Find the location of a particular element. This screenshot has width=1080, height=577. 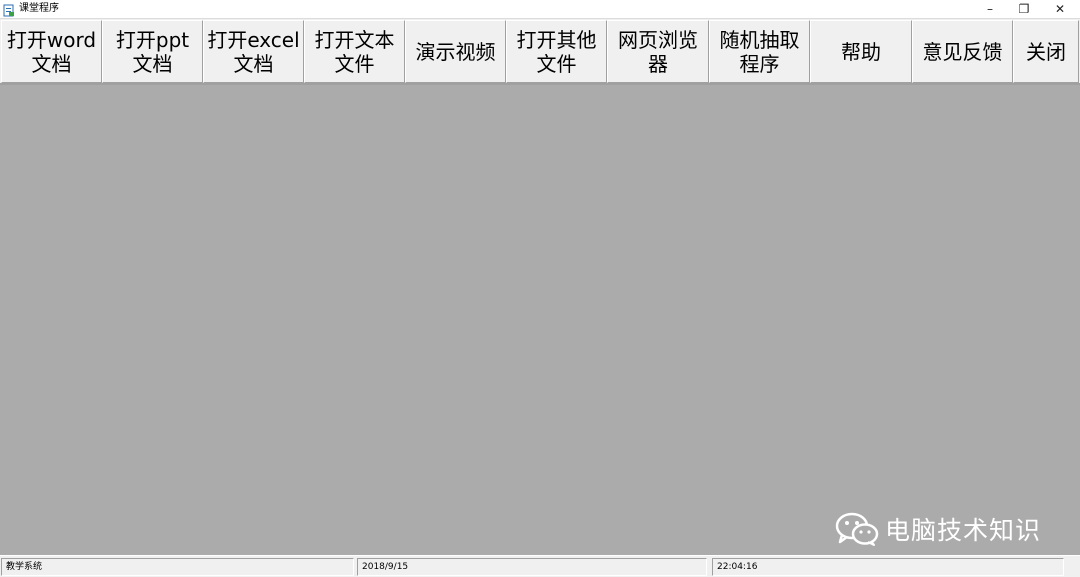

random-draw-button: 随机抽取程序 is located at coordinates (759, 51).